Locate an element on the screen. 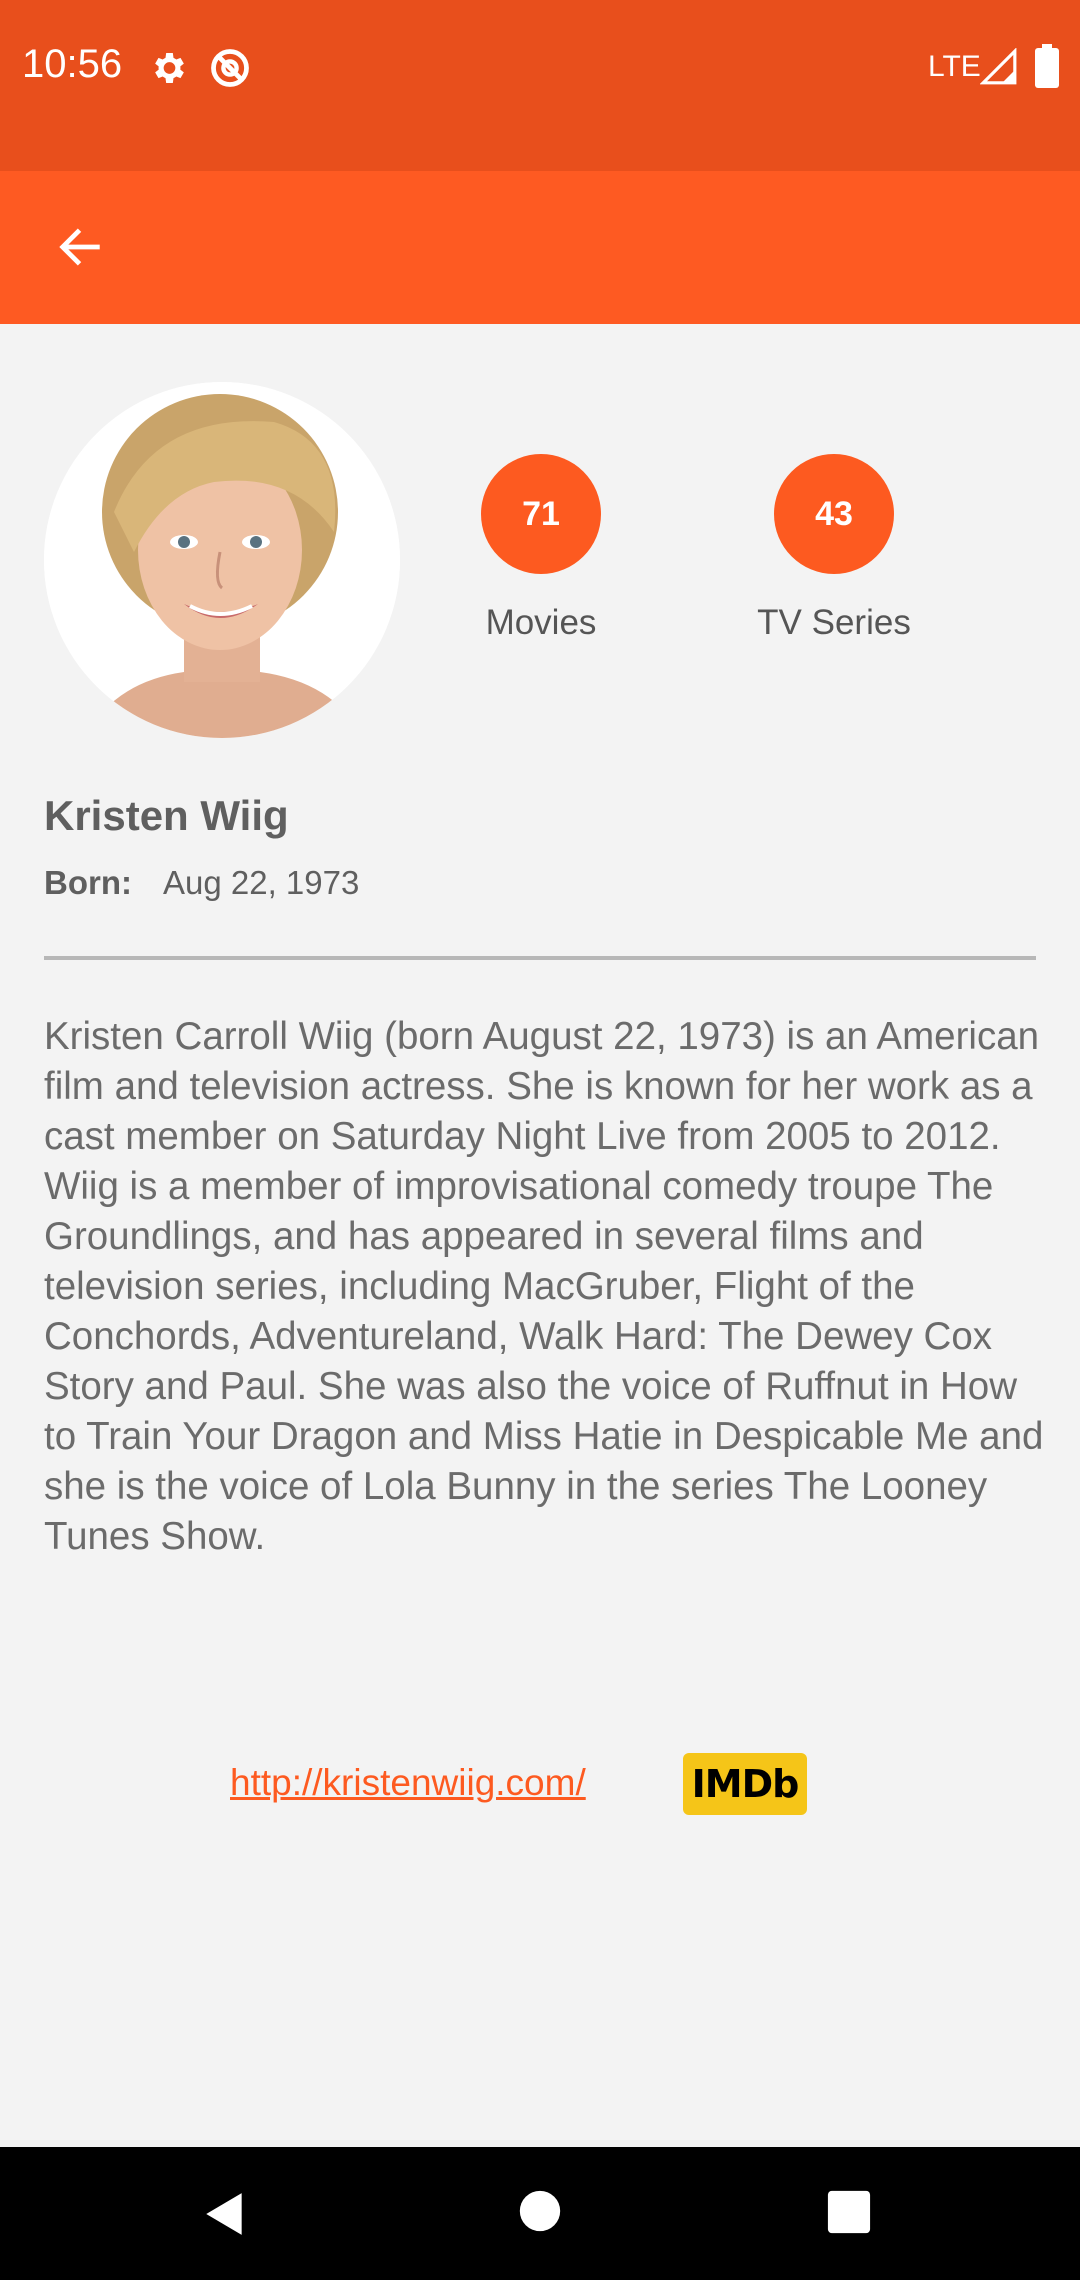 The image size is (1080, 2280). movies-count-badge: 71 is located at coordinates (541, 514).